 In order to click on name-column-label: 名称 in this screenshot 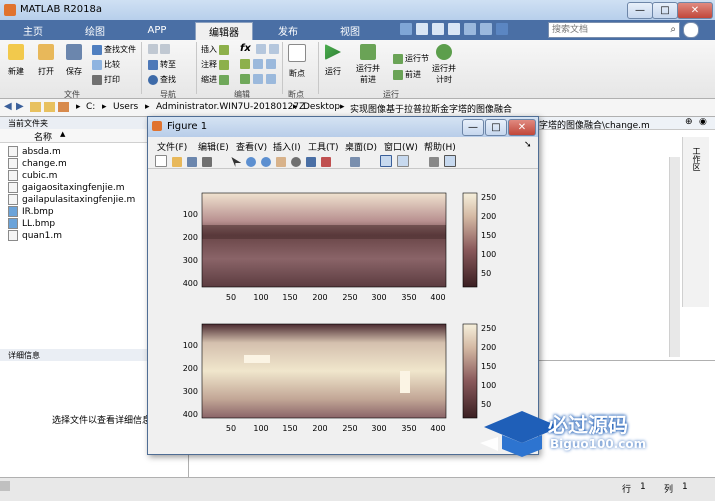, I will do `click(43, 136)`.